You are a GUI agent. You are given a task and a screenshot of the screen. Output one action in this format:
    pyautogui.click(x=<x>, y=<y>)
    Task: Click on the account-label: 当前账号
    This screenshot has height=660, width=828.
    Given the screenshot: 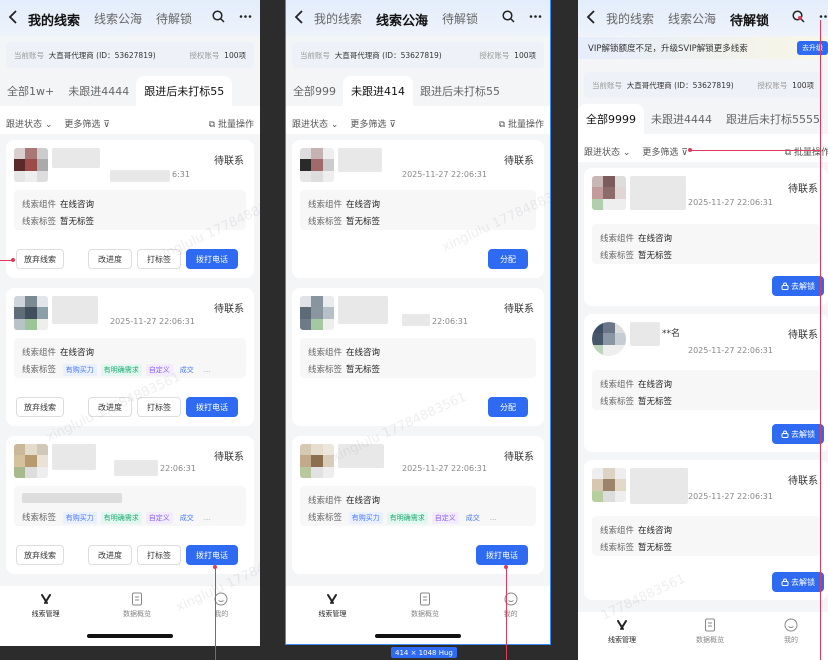 What is the action you would take?
    pyautogui.click(x=29, y=55)
    